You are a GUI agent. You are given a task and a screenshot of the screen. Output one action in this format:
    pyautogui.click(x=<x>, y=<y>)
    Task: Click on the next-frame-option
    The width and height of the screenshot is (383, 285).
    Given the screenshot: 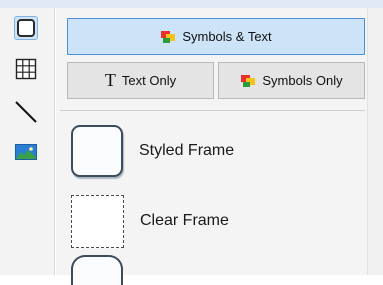 What is the action you would take?
    pyautogui.click(x=215, y=270)
    